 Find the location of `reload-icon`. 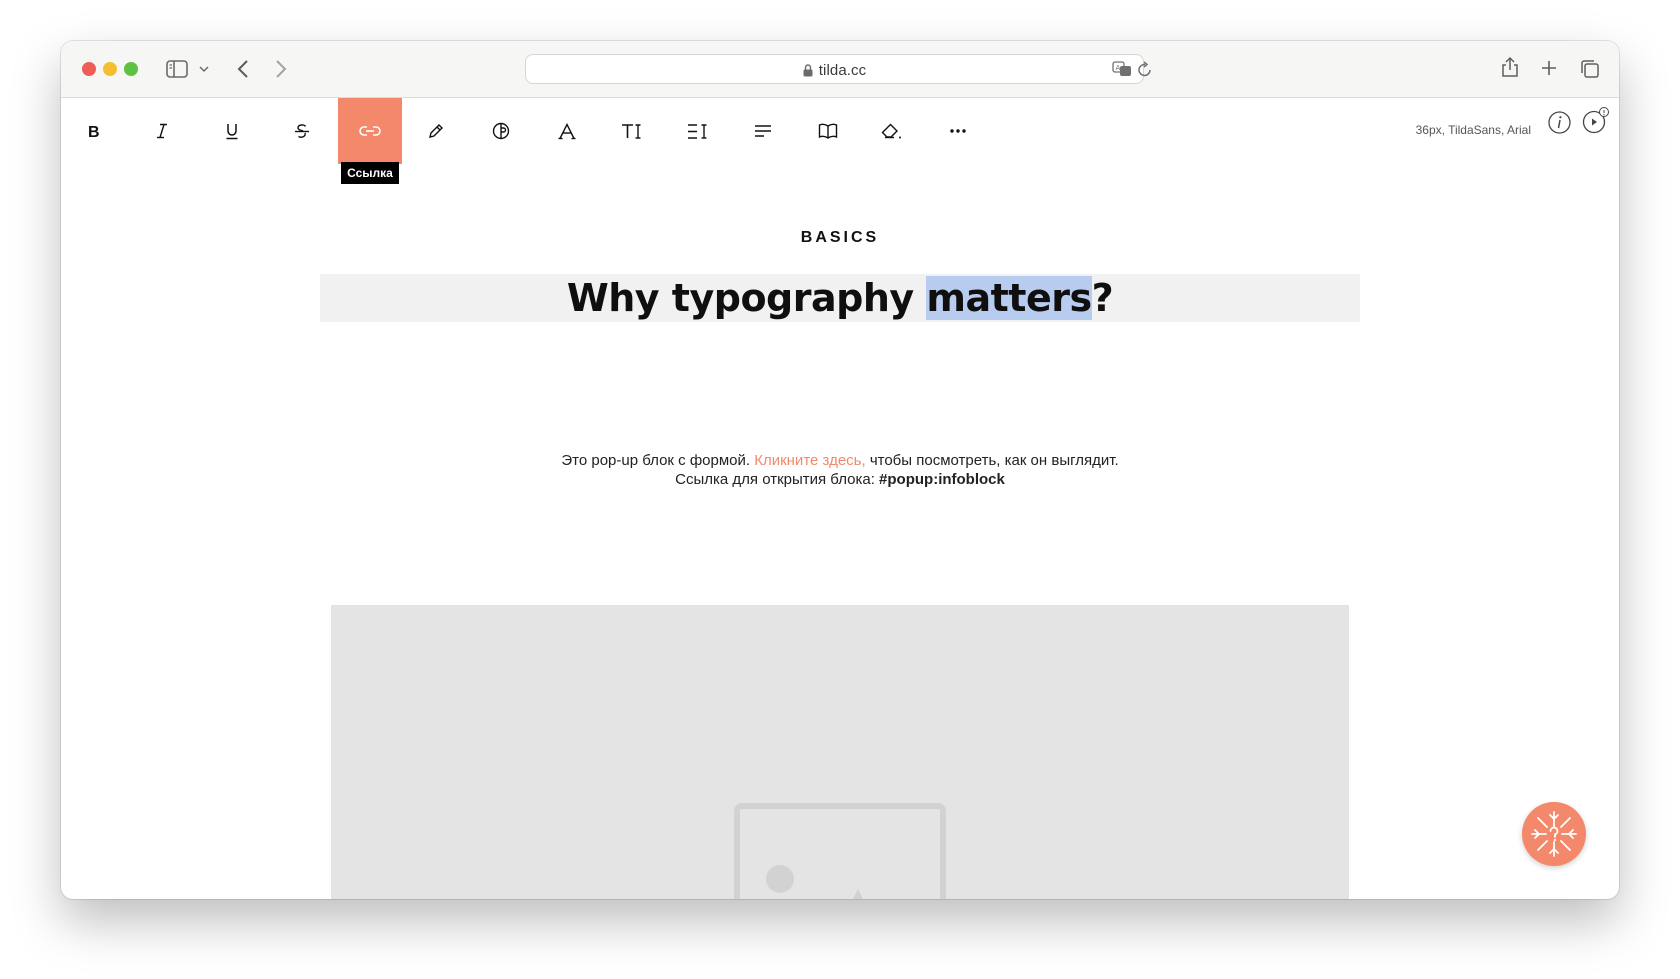

reload-icon is located at coordinates (1145, 69).